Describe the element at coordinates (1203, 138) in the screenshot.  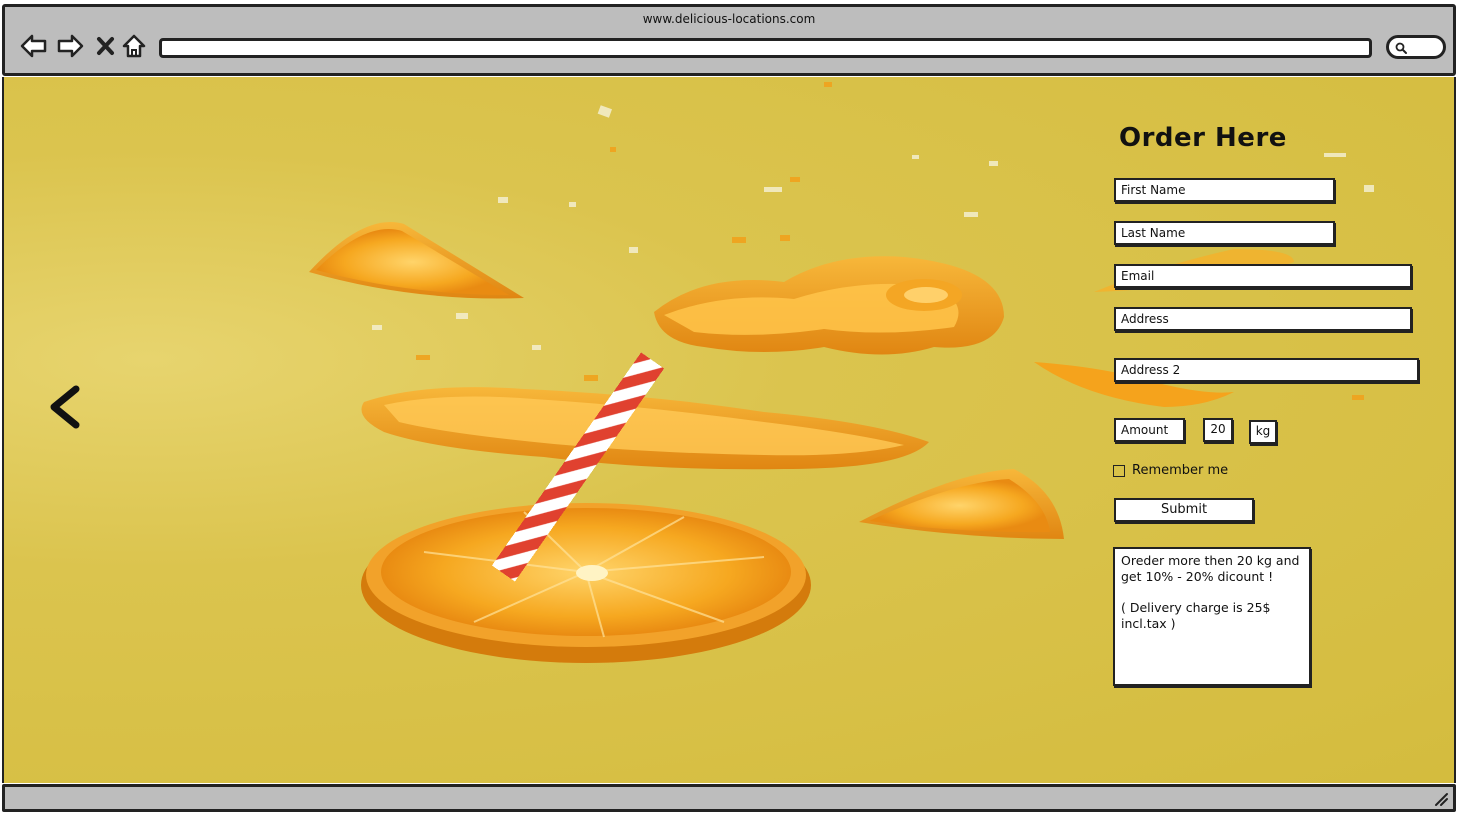
I see `order-title: Order Here` at that location.